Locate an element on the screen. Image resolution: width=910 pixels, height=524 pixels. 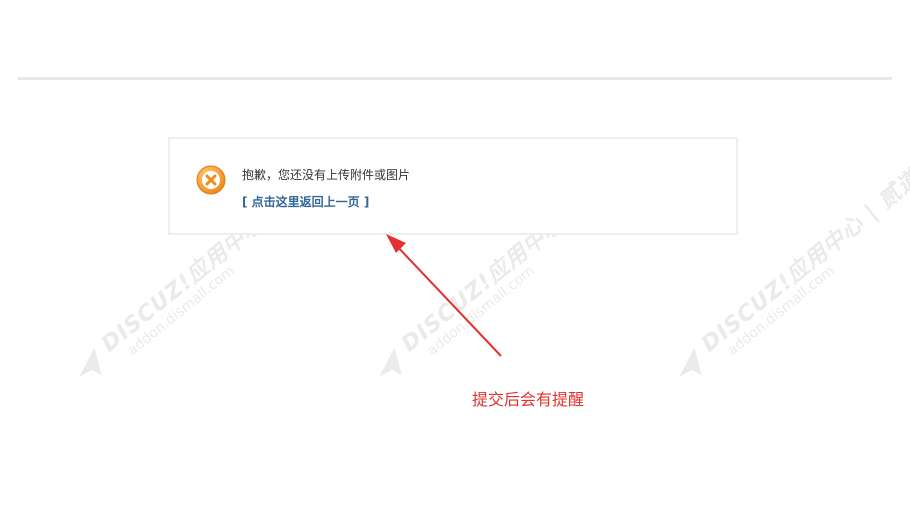
annotation-arrow-line is located at coordinates (447, 299).